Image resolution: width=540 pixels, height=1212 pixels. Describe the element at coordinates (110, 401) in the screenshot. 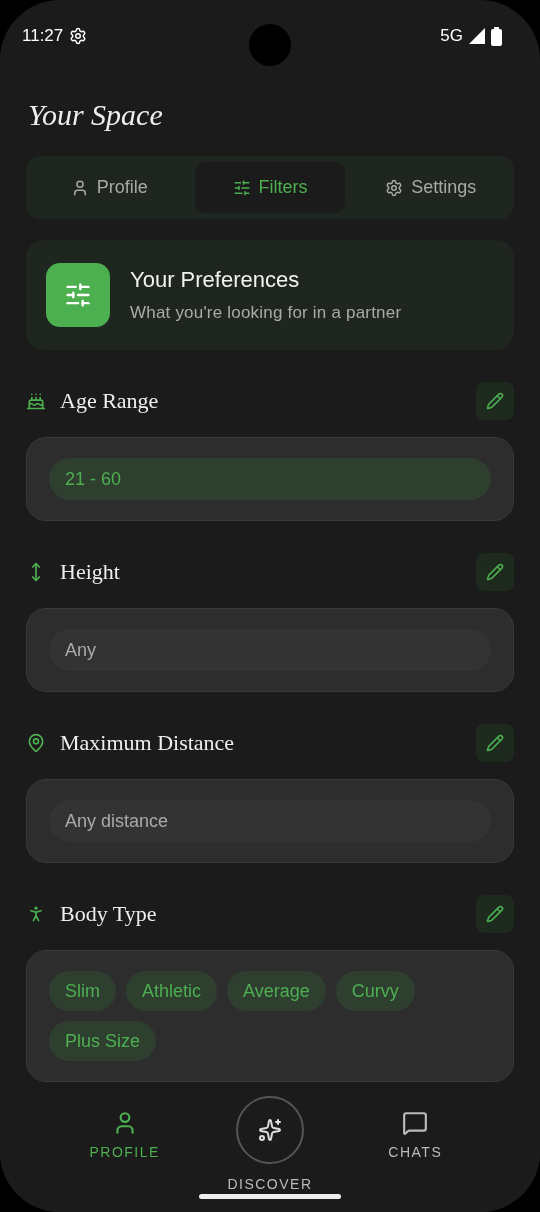

I see `section-title: Age Range` at that location.